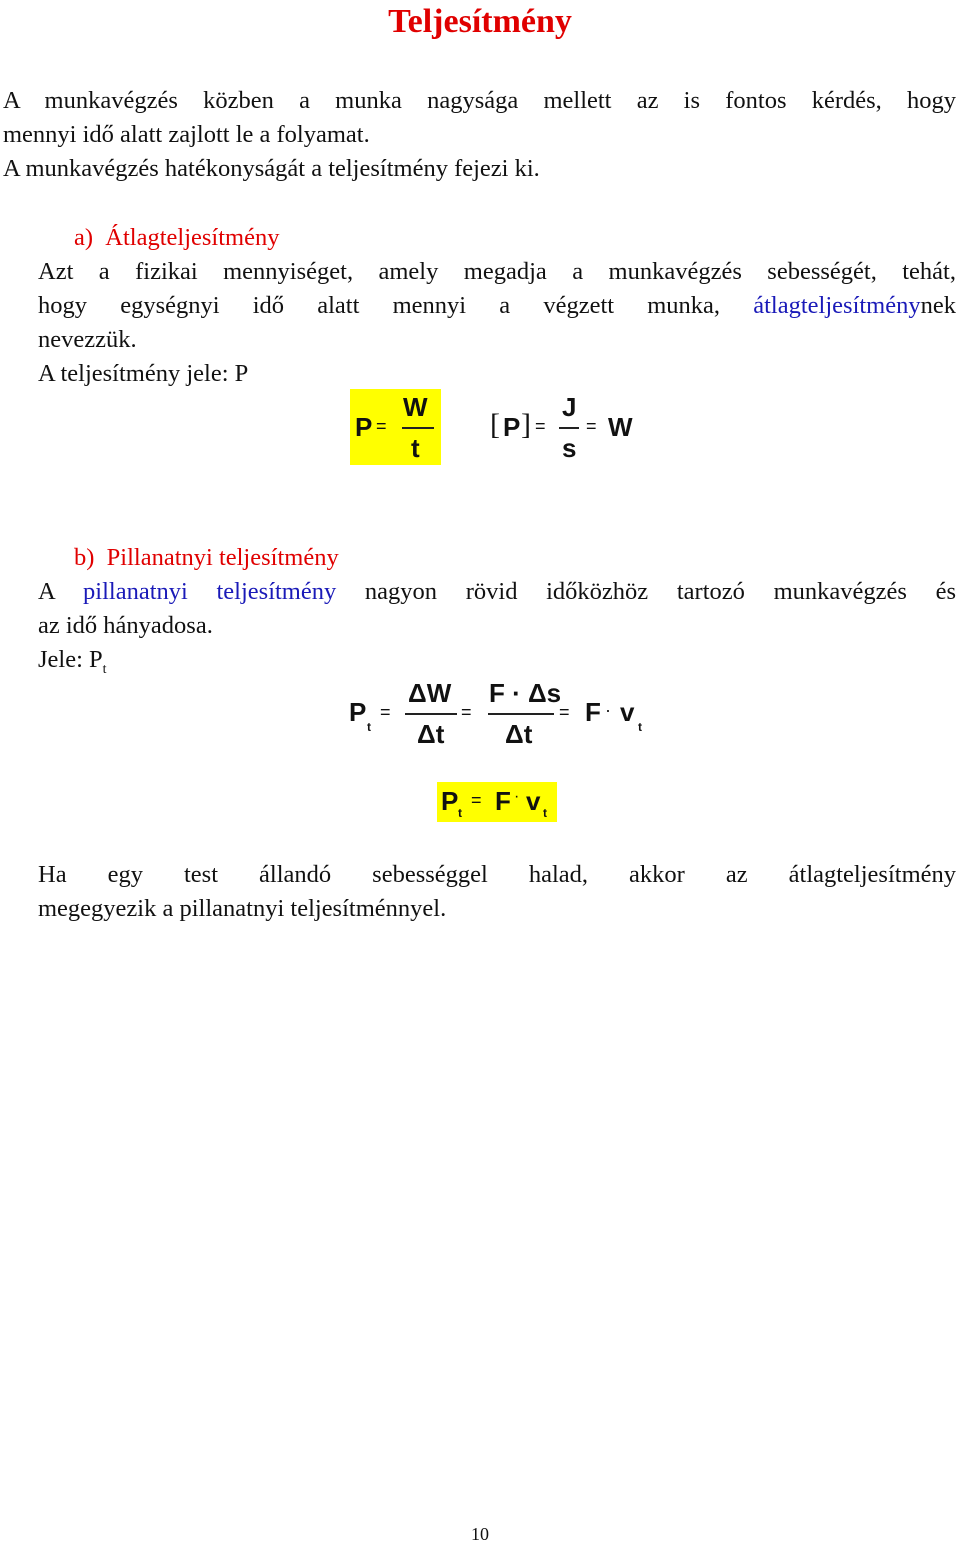 Image resolution: width=960 pixels, height=1545 pixels. I want to click on term-atlagteljesitmeny: átlagteljesítmény, so click(837, 305).